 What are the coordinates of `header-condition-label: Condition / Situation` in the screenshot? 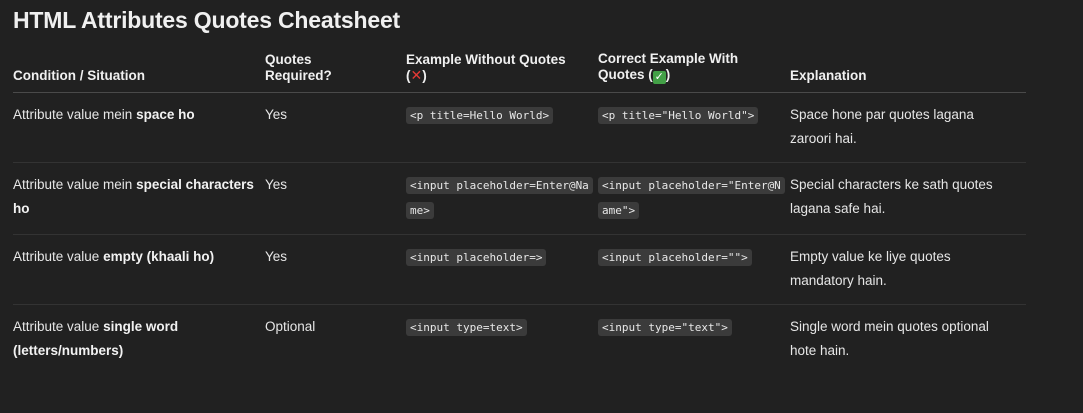 It's located at (79, 75).